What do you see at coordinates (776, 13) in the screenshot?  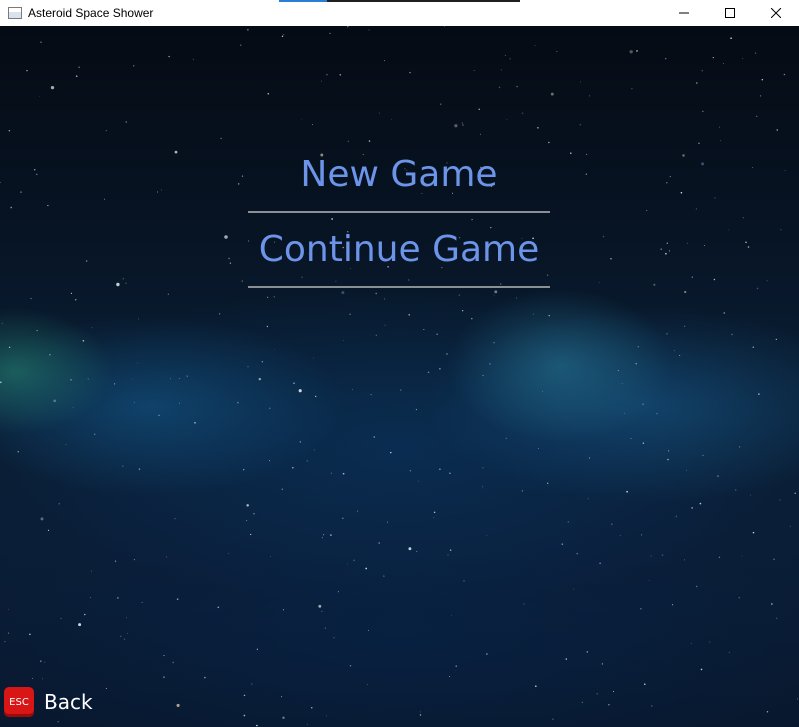 I see `close-button` at bounding box center [776, 13].